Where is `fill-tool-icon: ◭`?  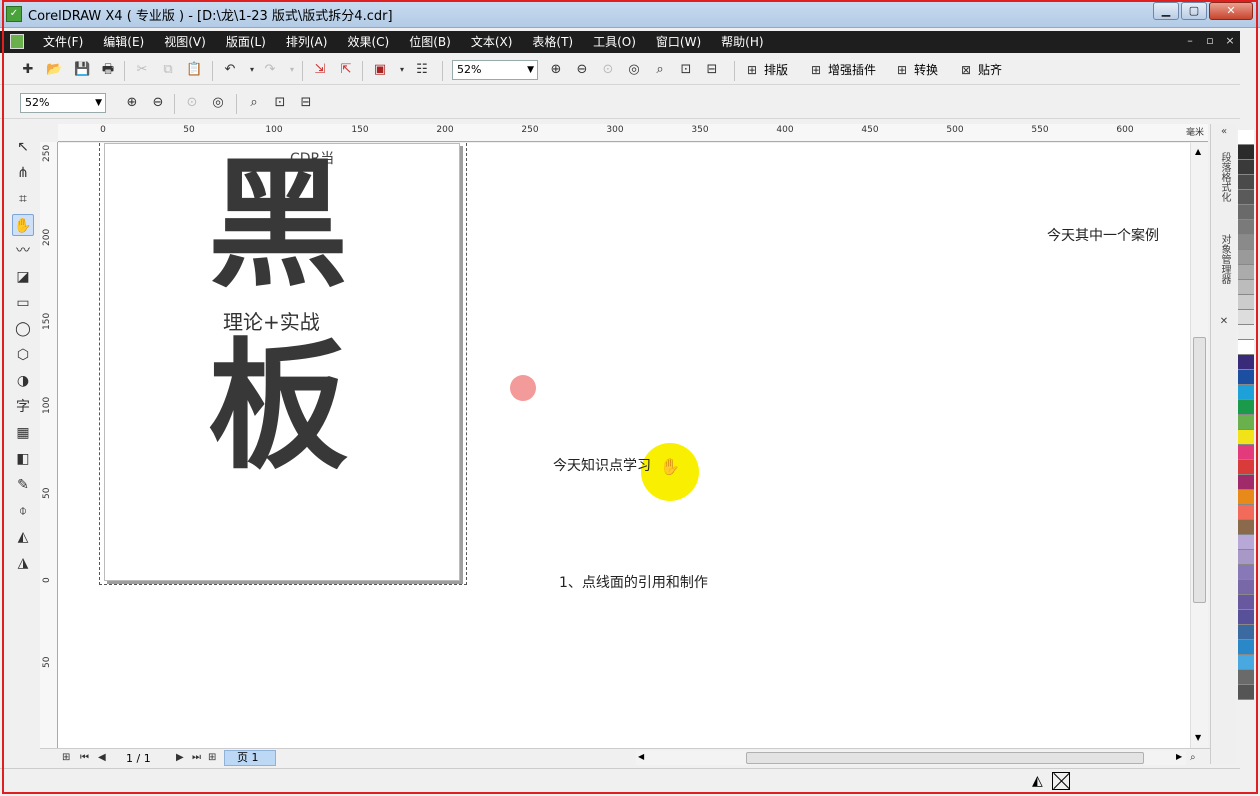 fill-tool-icon: ◭ is located at coordinates (23, 537).